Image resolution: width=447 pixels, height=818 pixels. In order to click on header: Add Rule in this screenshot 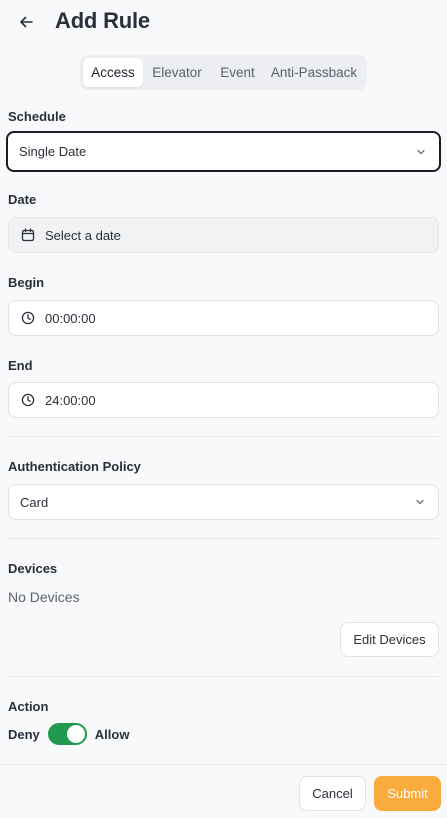, I will do `click(223, 22)`.